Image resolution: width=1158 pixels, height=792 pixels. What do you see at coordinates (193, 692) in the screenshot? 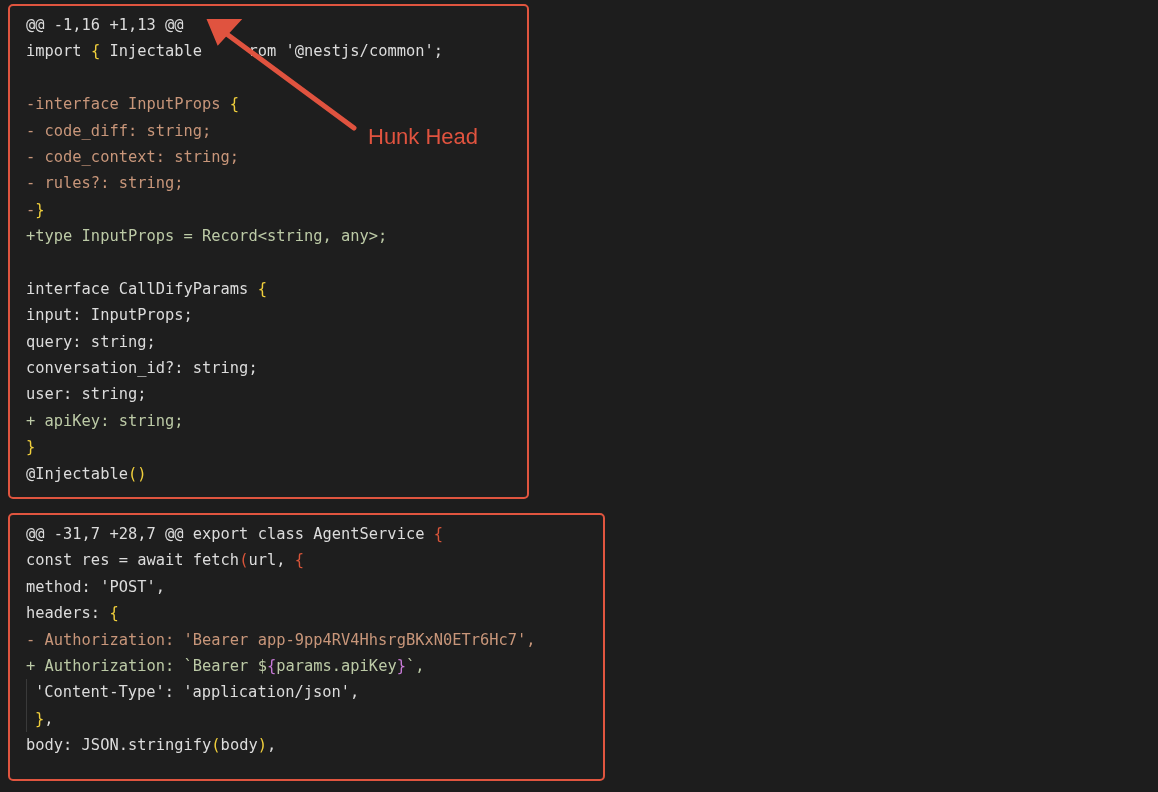
I see `code-line: 'Content-Type': 'application/json',` at bounding box center [193, 692].